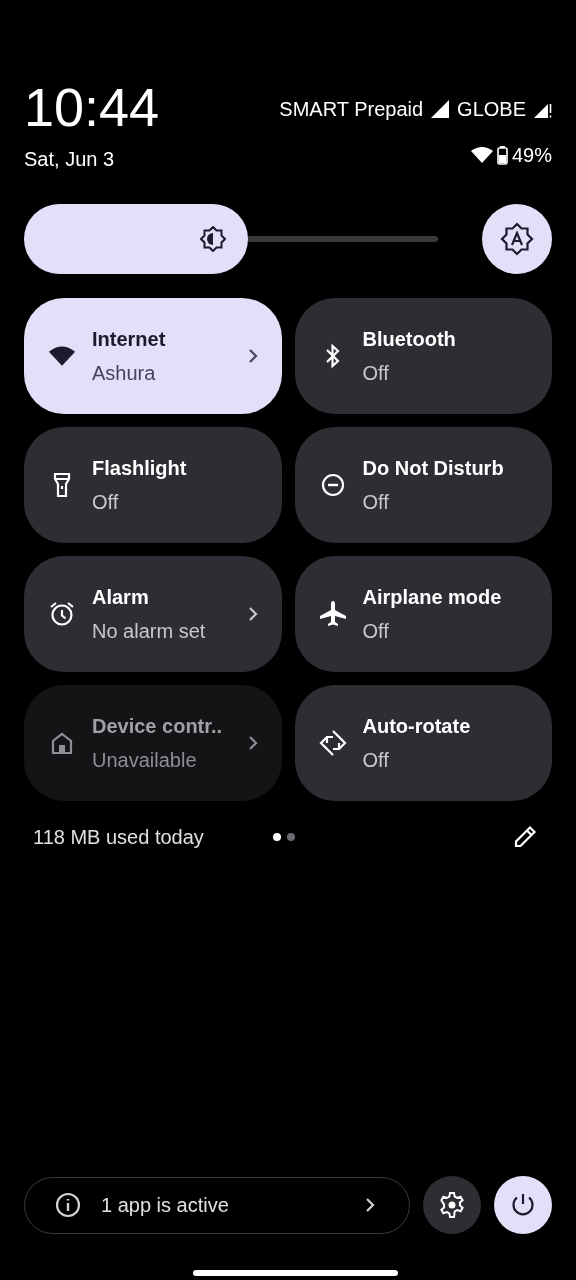  I want to click on data-usage-text: 118 MB used today, so click(119, 837).